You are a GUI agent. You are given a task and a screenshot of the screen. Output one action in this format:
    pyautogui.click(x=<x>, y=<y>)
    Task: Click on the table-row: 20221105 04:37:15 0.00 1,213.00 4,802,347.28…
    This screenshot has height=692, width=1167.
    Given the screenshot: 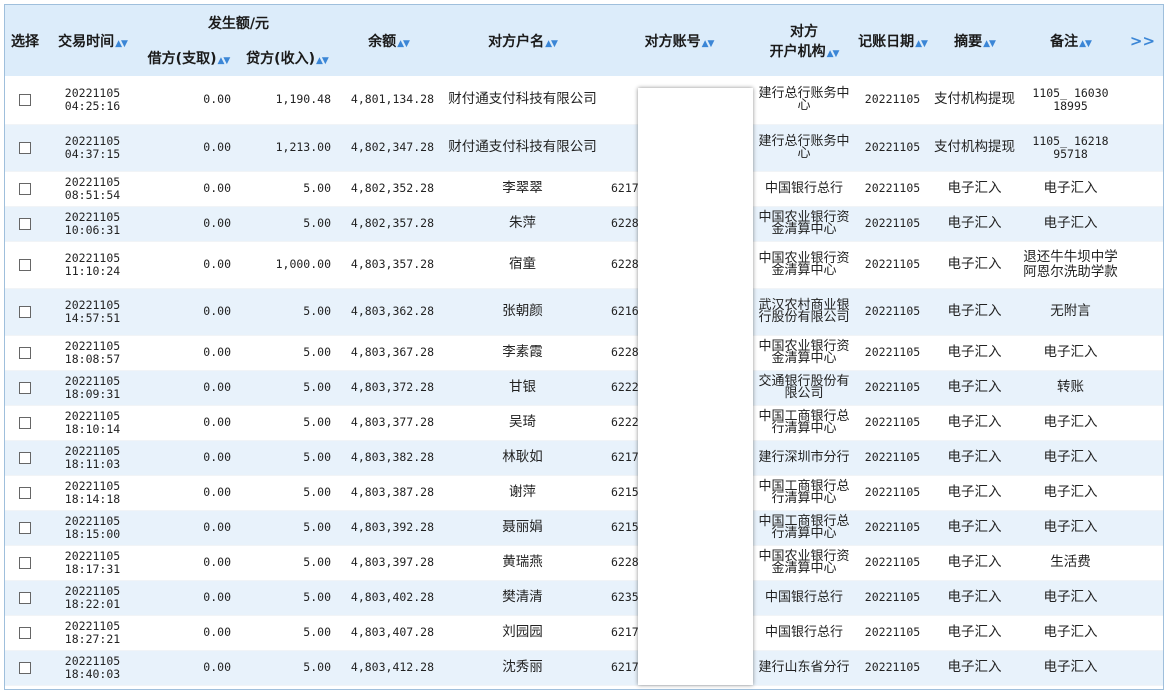 What is the action you would take?
    pyautogui.click(x=584, y=148)
    